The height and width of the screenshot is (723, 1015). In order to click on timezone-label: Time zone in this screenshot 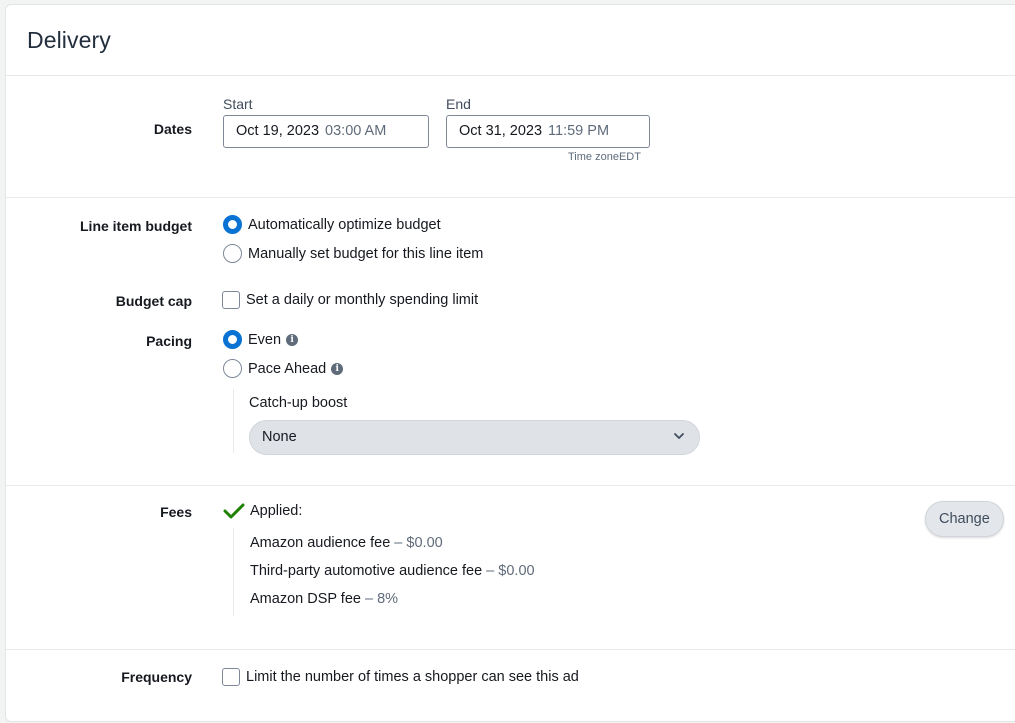, I will do `click(593, 157)`.